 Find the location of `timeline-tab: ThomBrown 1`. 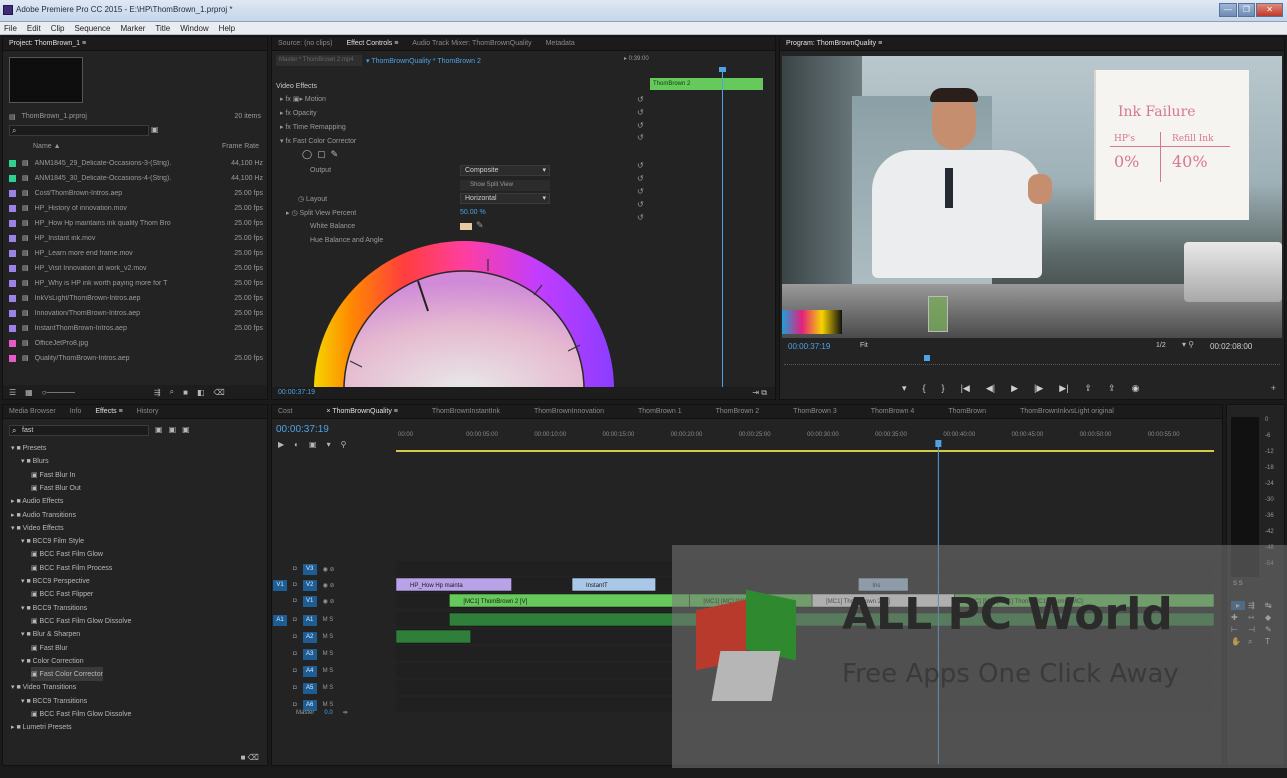

timeline-tab: ThomBrown 1 is located at coordinates (660, 411).